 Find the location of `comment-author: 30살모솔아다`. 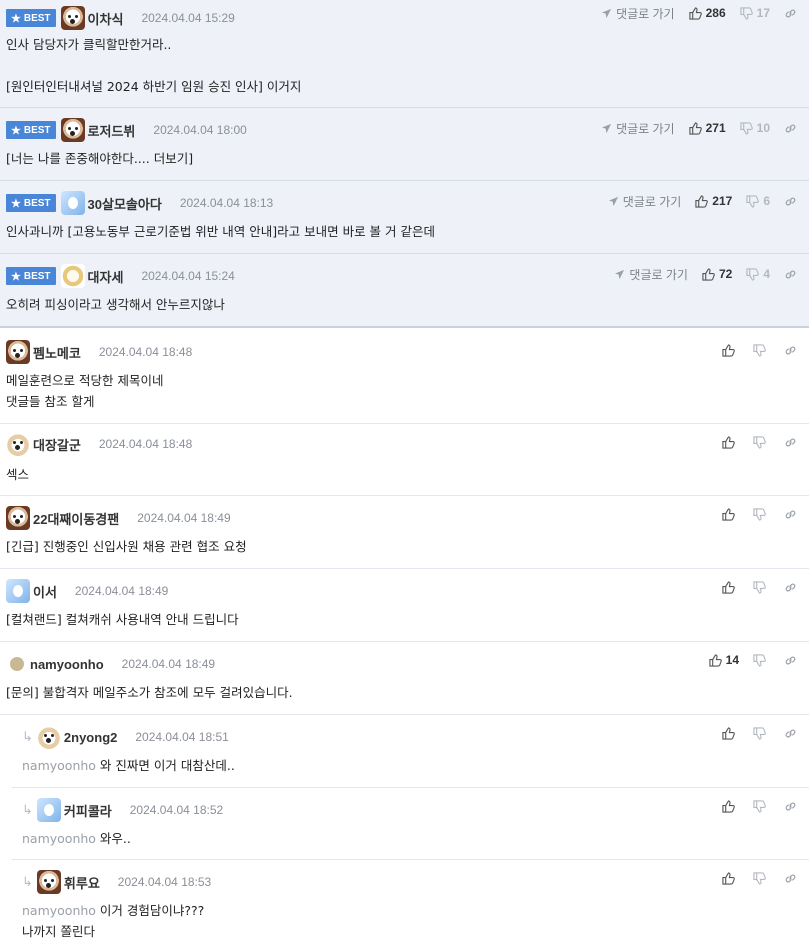

comment-author: 30살모솔아다 is located at coordinates (125, 203).